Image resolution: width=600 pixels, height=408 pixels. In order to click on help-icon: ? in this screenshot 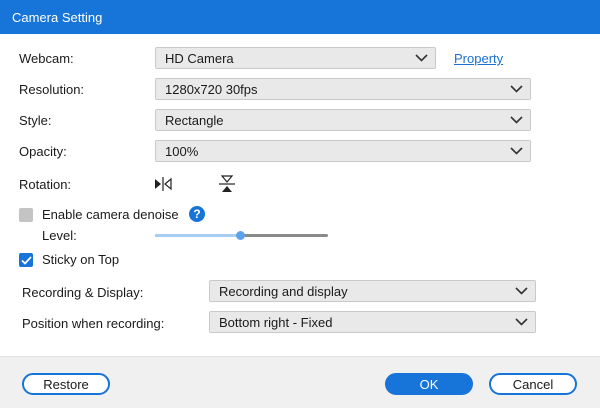, I will do `click(197, 214)`.